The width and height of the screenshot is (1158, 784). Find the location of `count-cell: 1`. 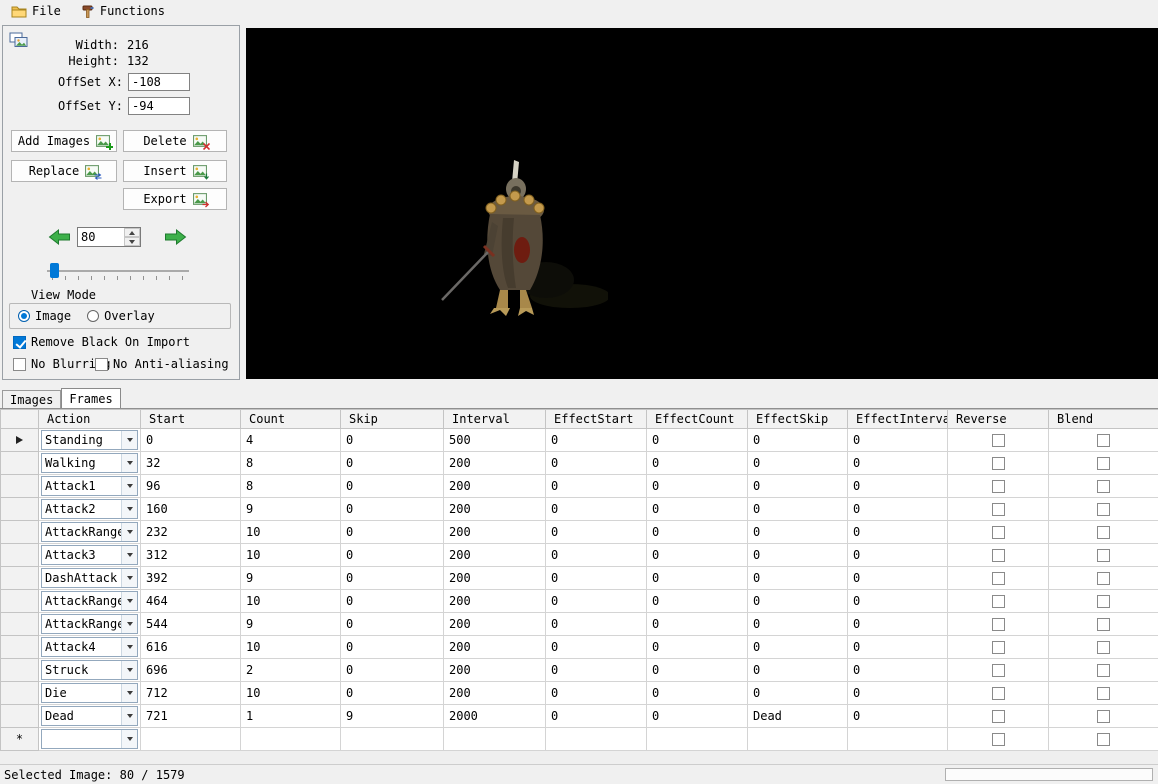

count-cell: 1 is located at coordinates (290, 716).